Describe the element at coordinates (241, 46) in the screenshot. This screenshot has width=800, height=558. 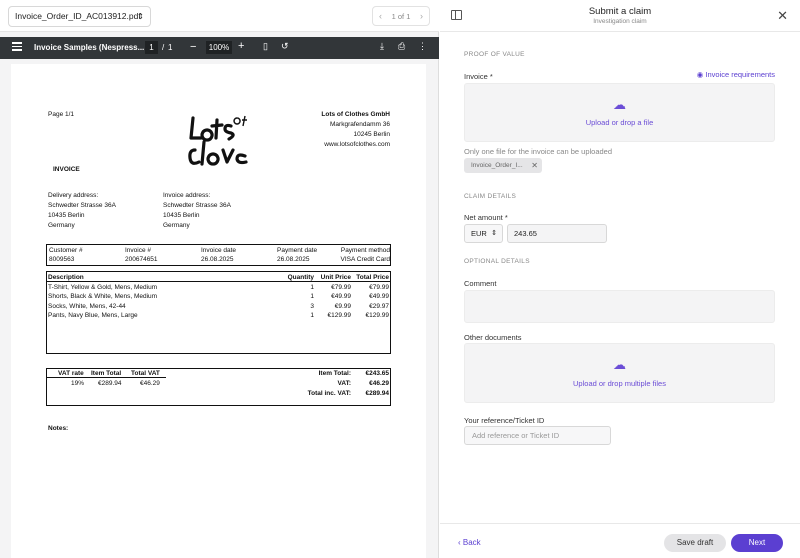
I see `zoom-in-button: +` at that location.